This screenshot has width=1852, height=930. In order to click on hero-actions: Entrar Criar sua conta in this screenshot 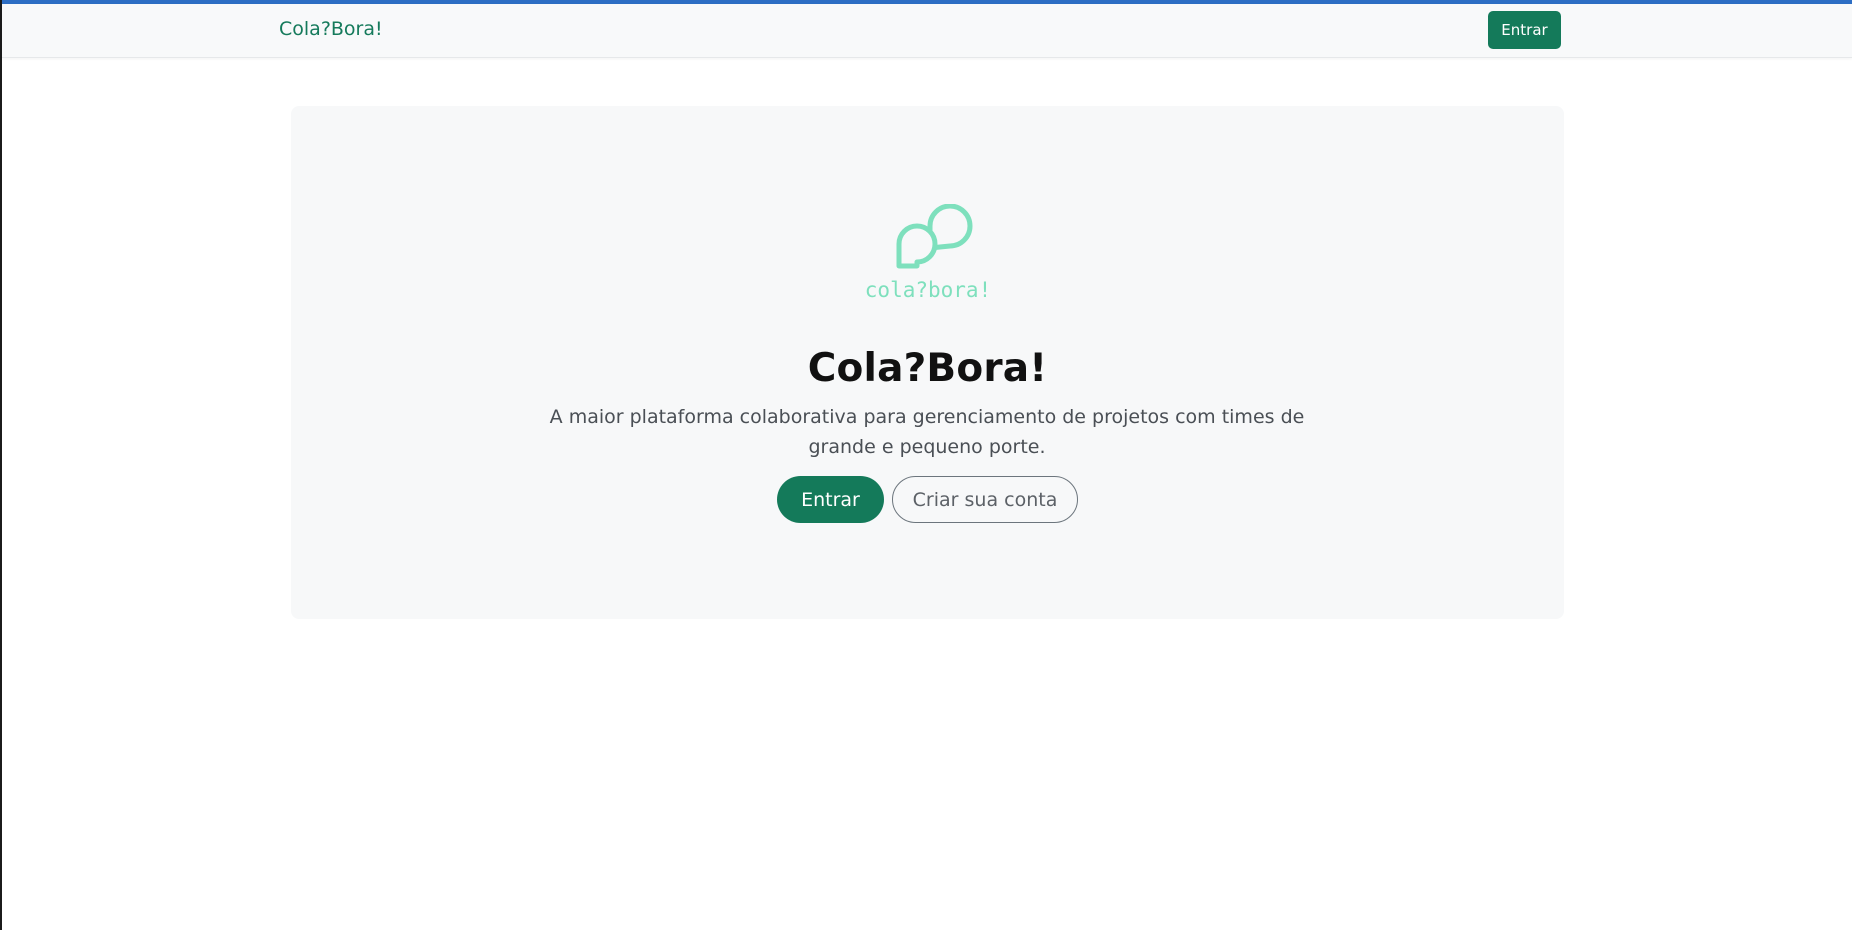, I will do `click(927, 500)`.